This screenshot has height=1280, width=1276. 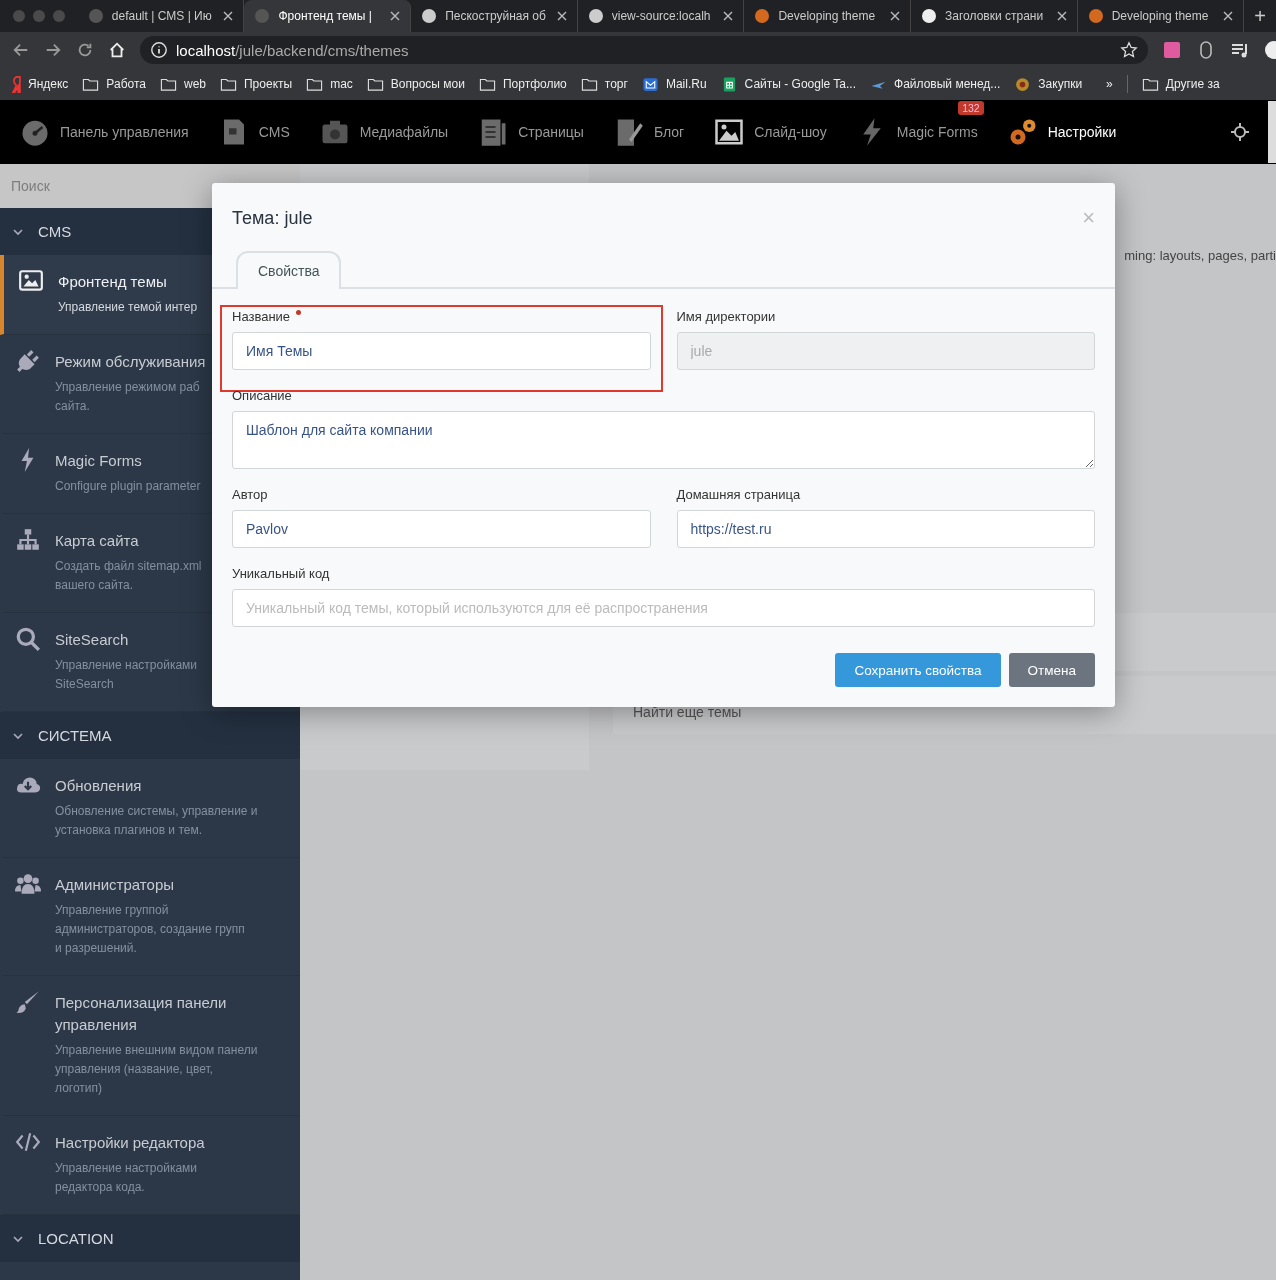 I want to click on plug-icon, so click(x=28, y=361).